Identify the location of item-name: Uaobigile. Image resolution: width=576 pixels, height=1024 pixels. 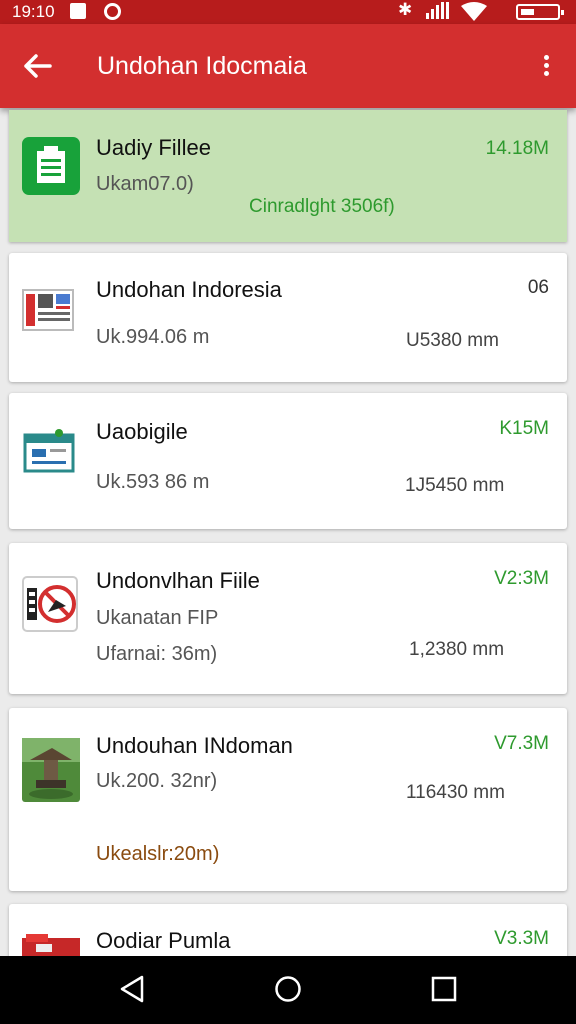
(142, 431).